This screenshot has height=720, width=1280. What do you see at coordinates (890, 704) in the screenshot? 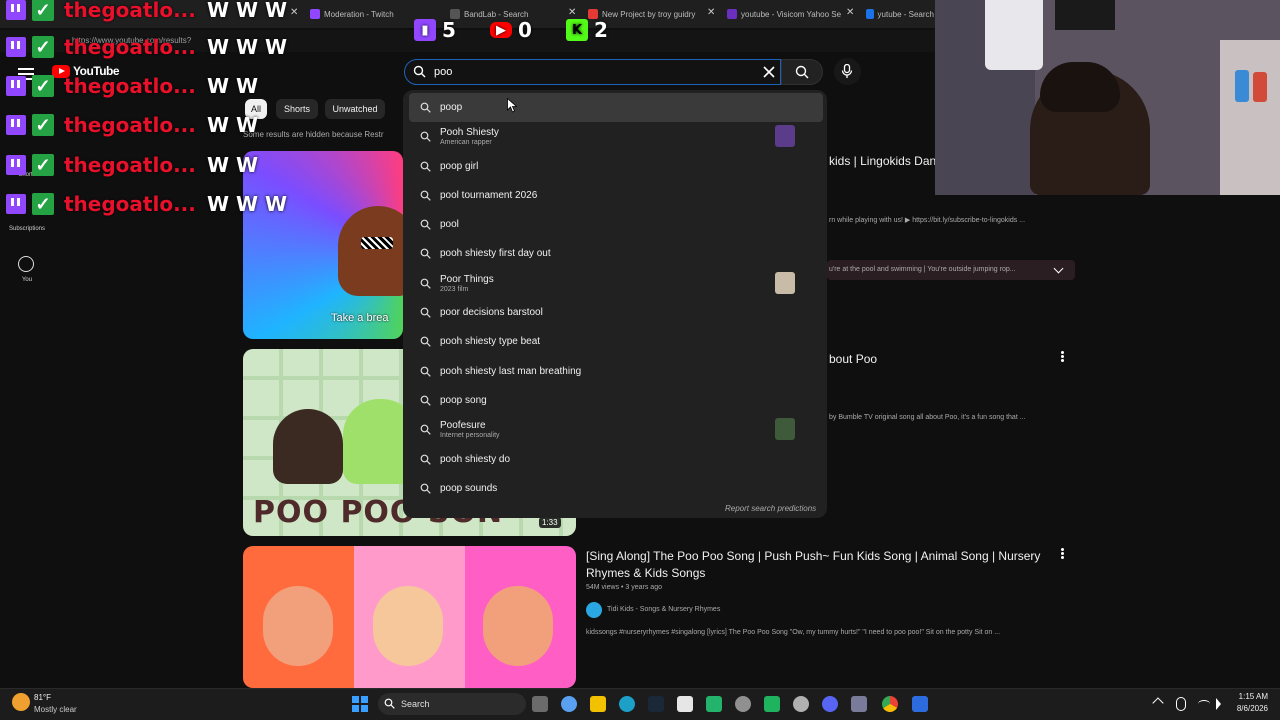
I see `chrome-icon` at bounding box center [890, 704].